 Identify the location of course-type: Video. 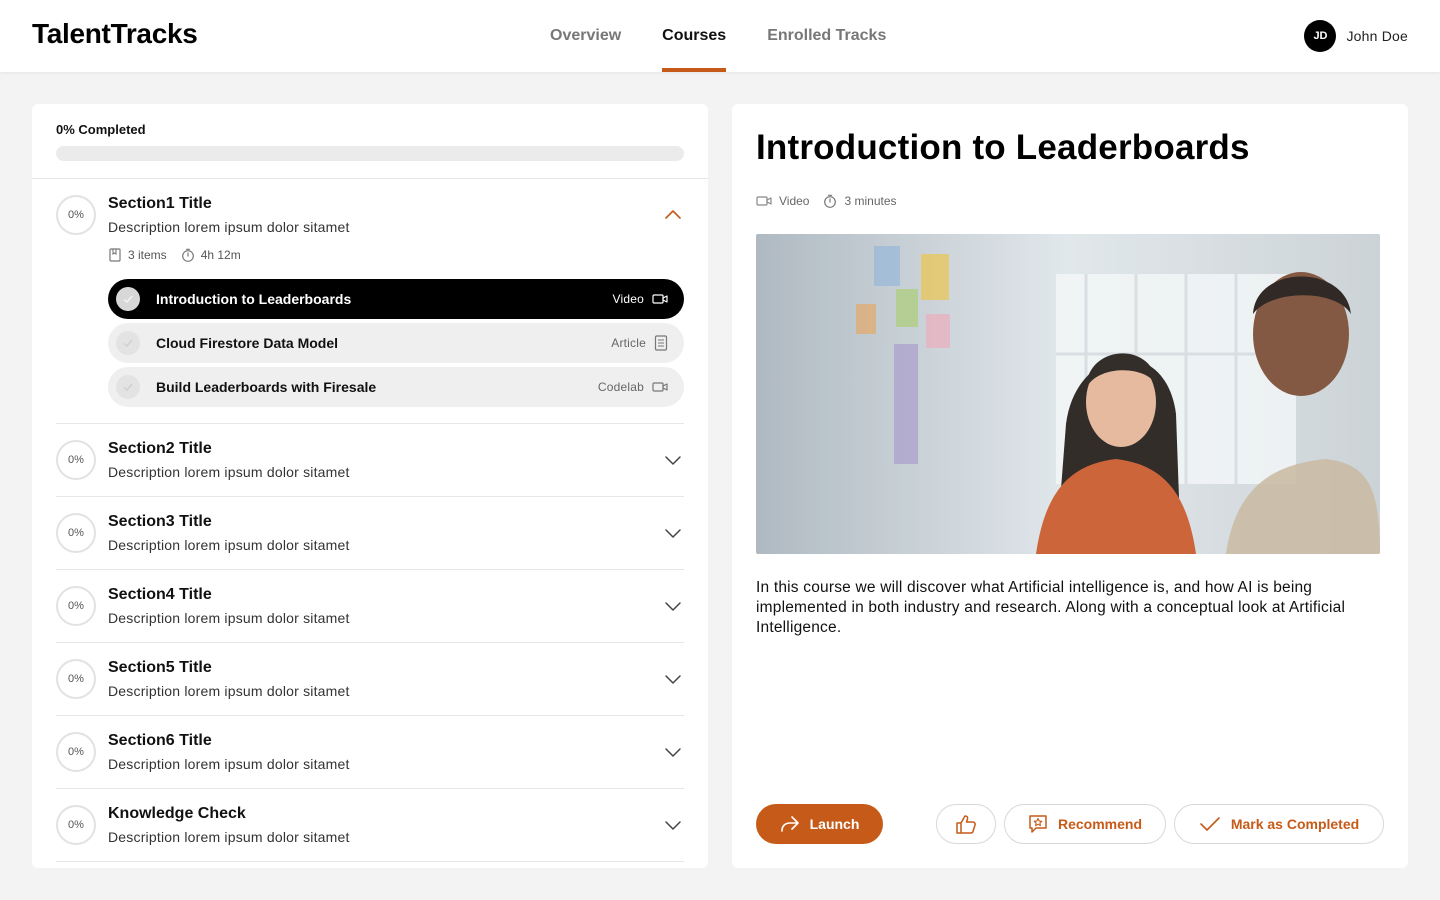
(782, 201).